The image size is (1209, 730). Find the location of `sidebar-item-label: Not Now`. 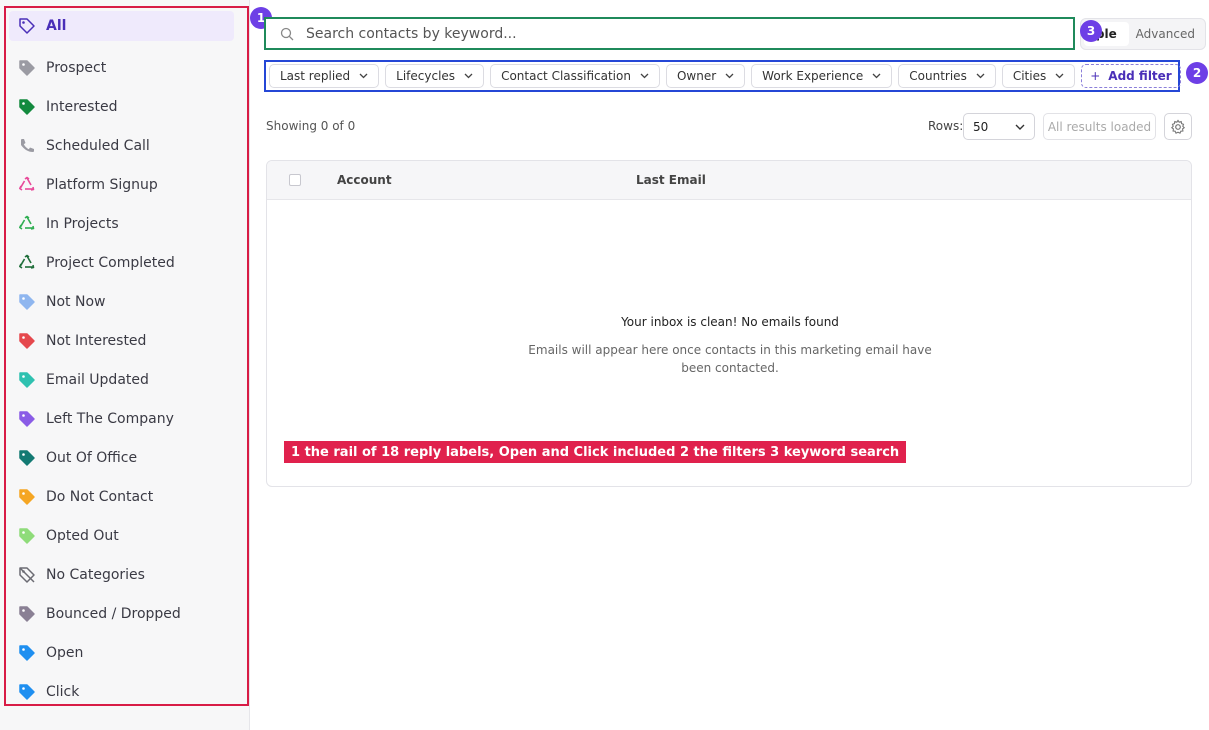

sidebar-item-label: Not Now is located at coordinates (76, 301).